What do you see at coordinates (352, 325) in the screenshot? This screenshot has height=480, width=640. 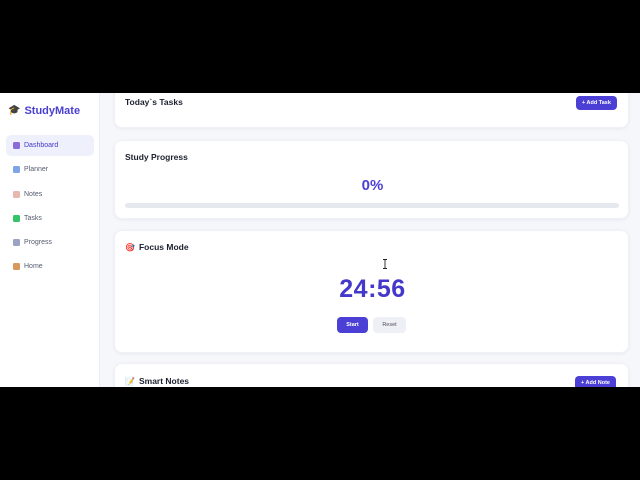 I see `start-button: Start` at bounding box center [352, 325].